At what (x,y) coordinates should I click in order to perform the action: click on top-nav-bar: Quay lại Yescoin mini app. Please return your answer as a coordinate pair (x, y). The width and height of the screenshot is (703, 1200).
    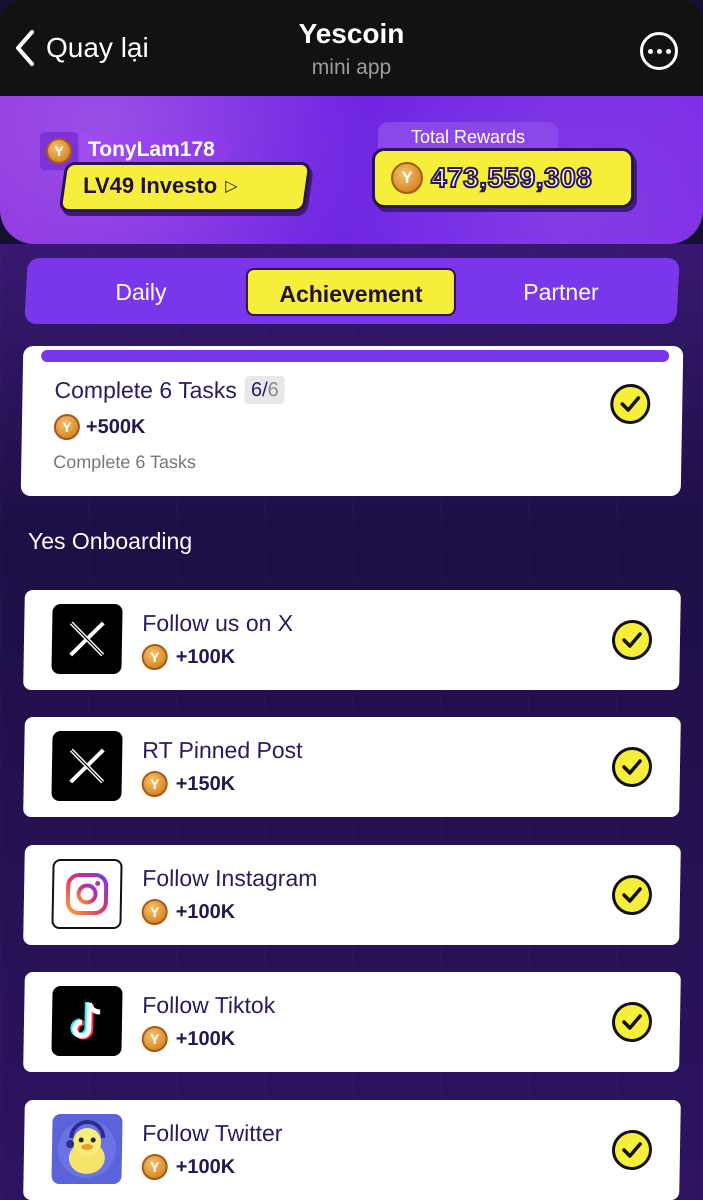
    Looking at the image, I should click on (351, 48).